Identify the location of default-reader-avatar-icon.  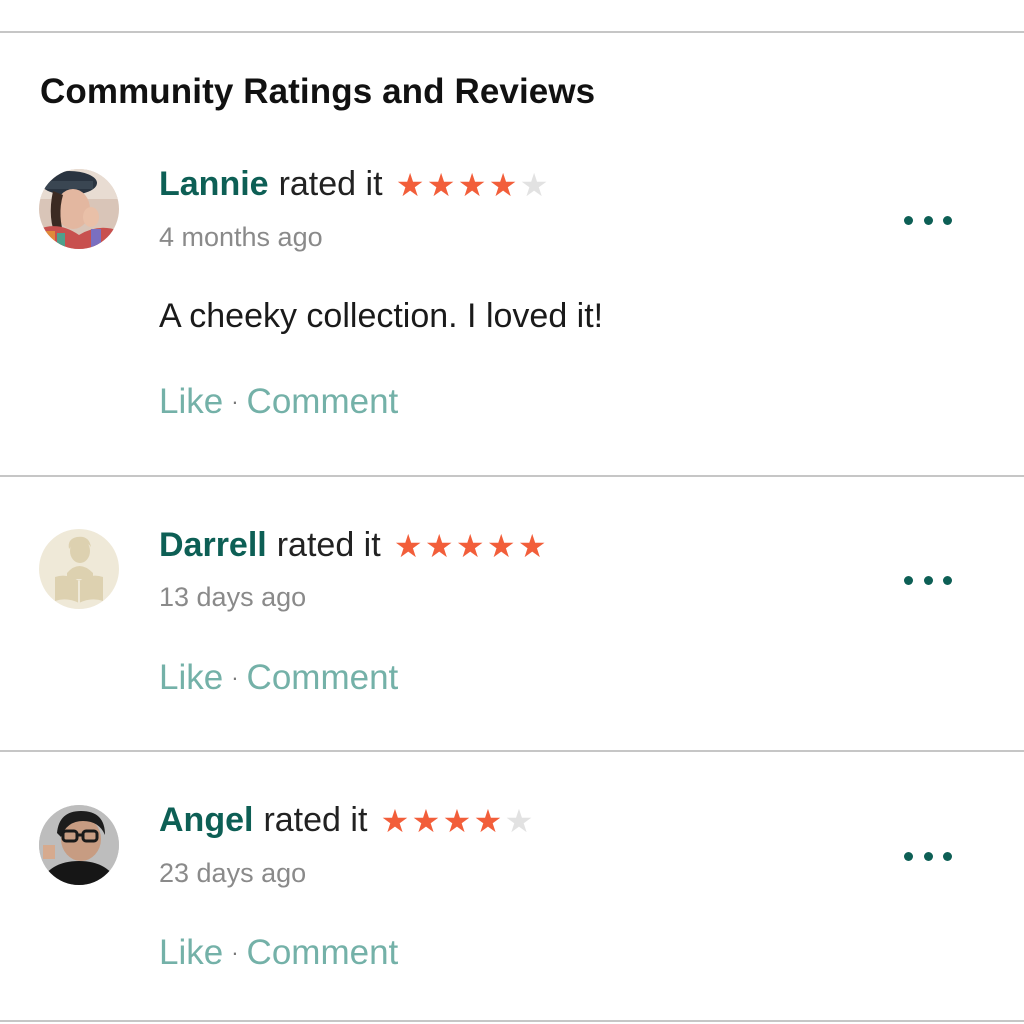
(79, 569).